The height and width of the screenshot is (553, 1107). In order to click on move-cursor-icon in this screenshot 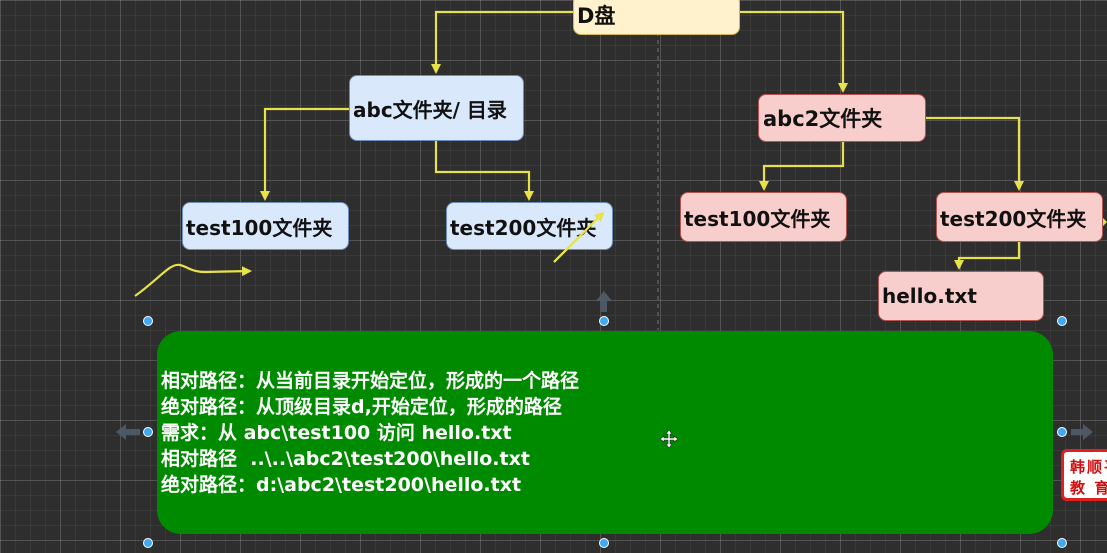, I will do `click(669, 439)`.